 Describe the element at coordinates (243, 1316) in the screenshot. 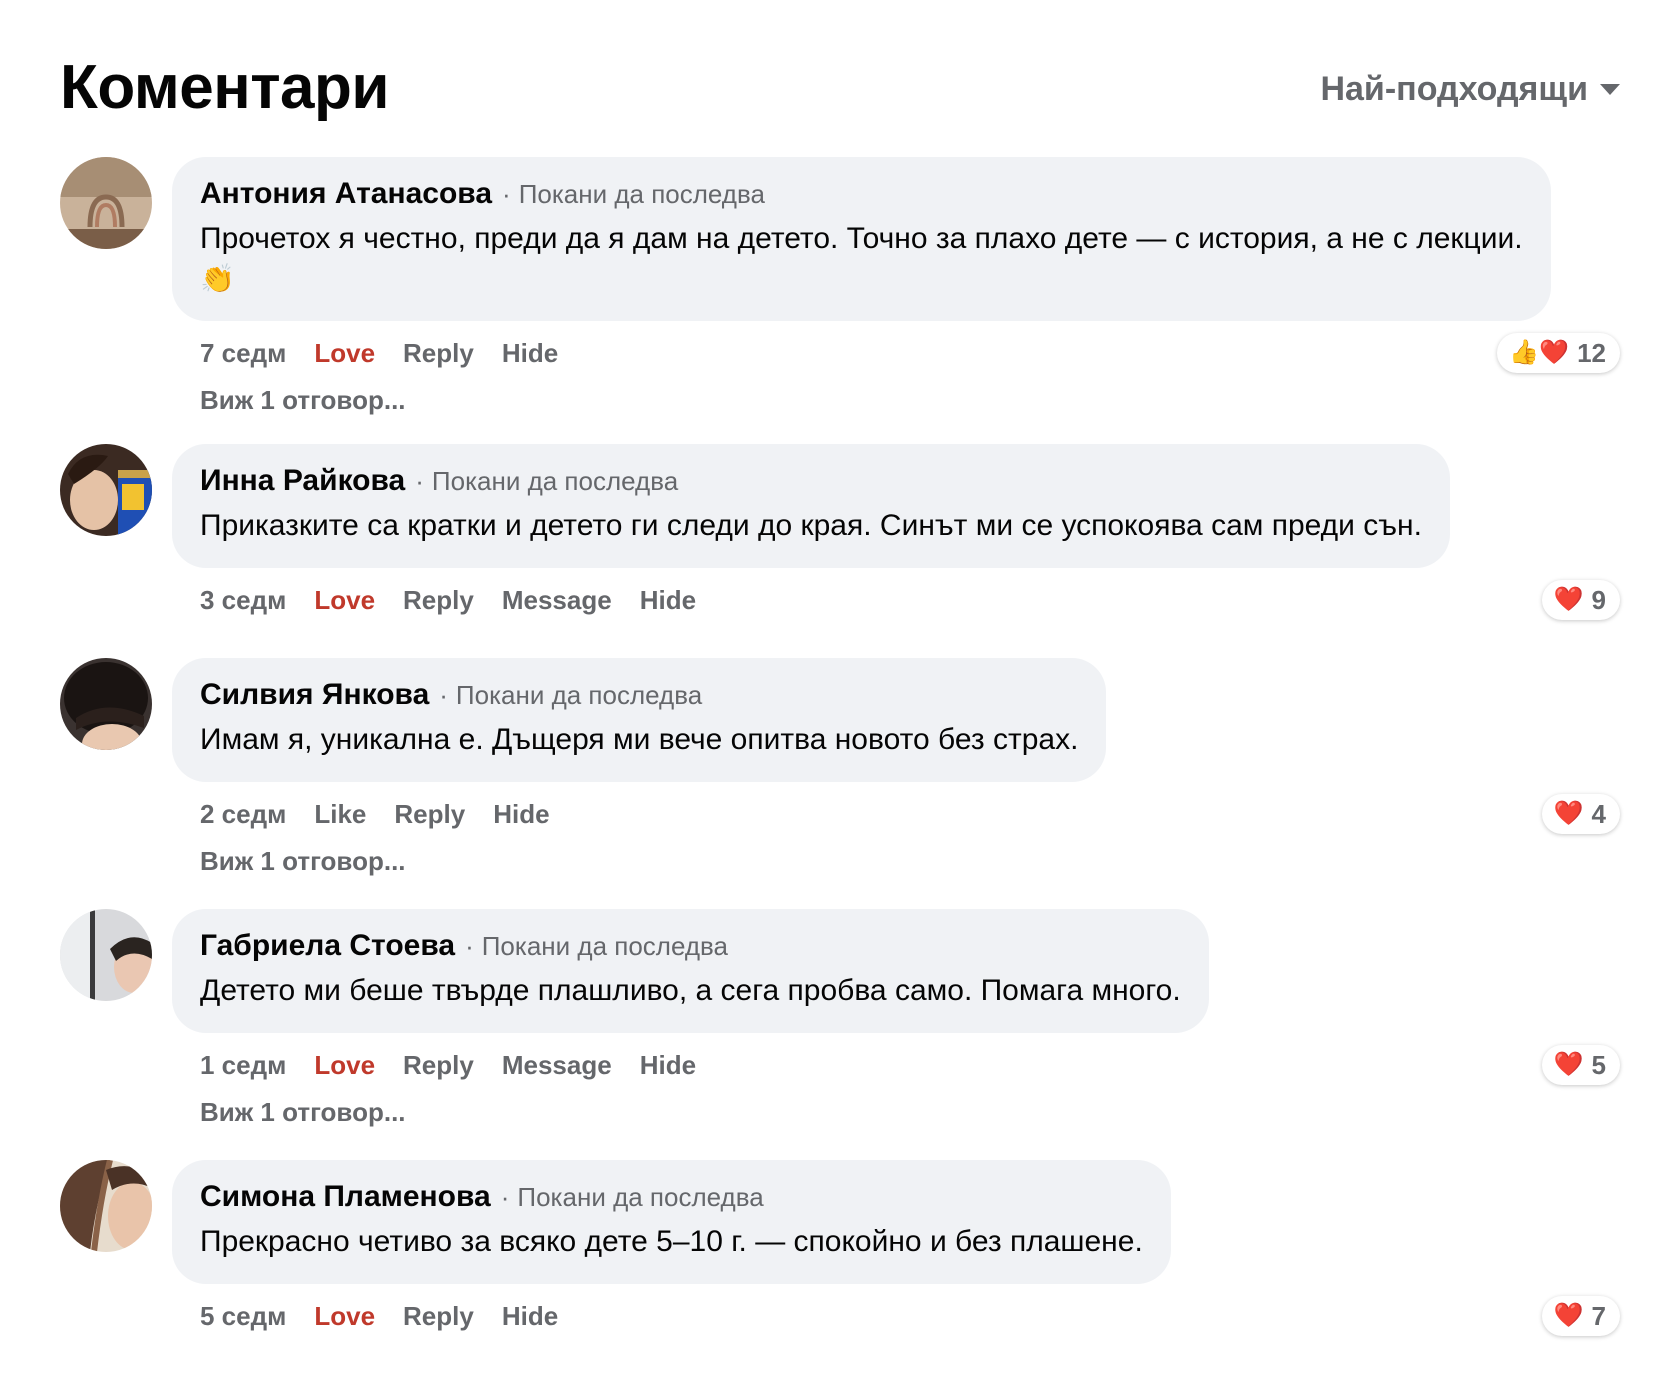

I see `comment-timestamp: 5 седм` at that location.